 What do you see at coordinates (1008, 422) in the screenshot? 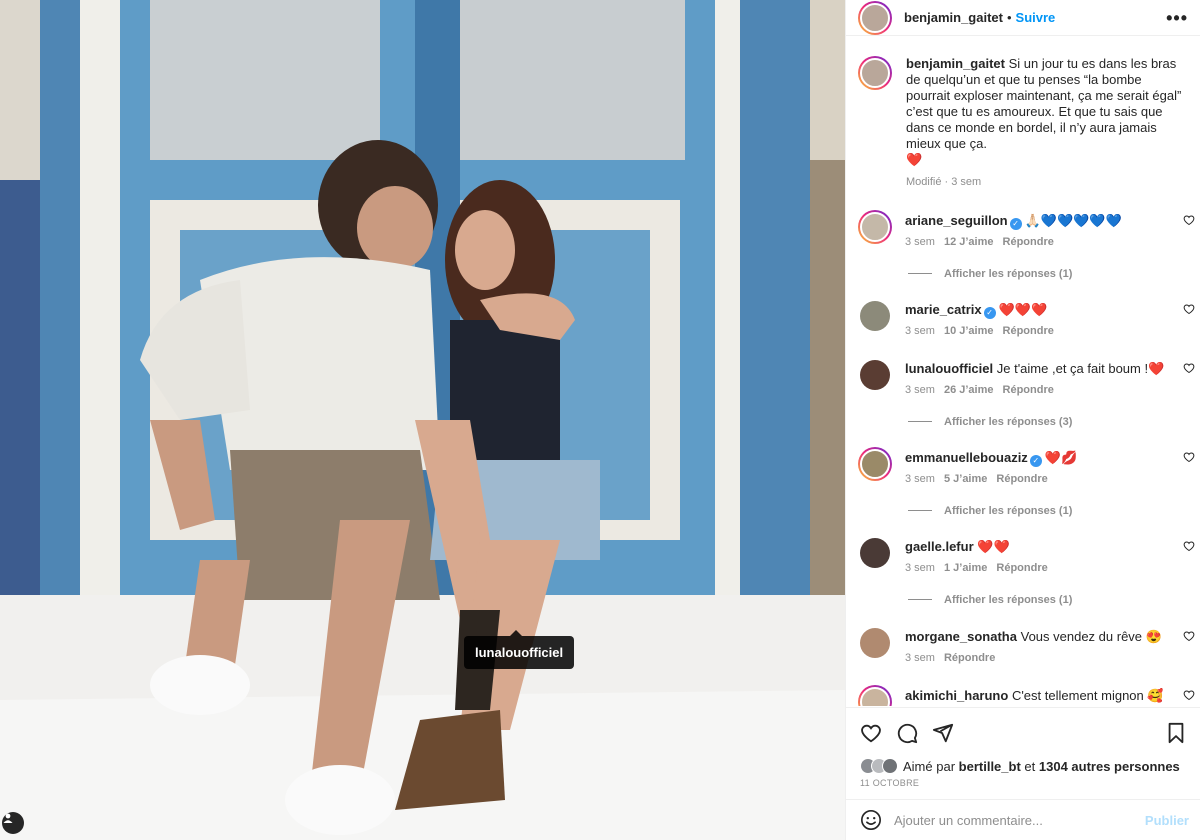
I see `view-replies-label: Afficher les réponses (3)` at bounding box center [1008, 422].